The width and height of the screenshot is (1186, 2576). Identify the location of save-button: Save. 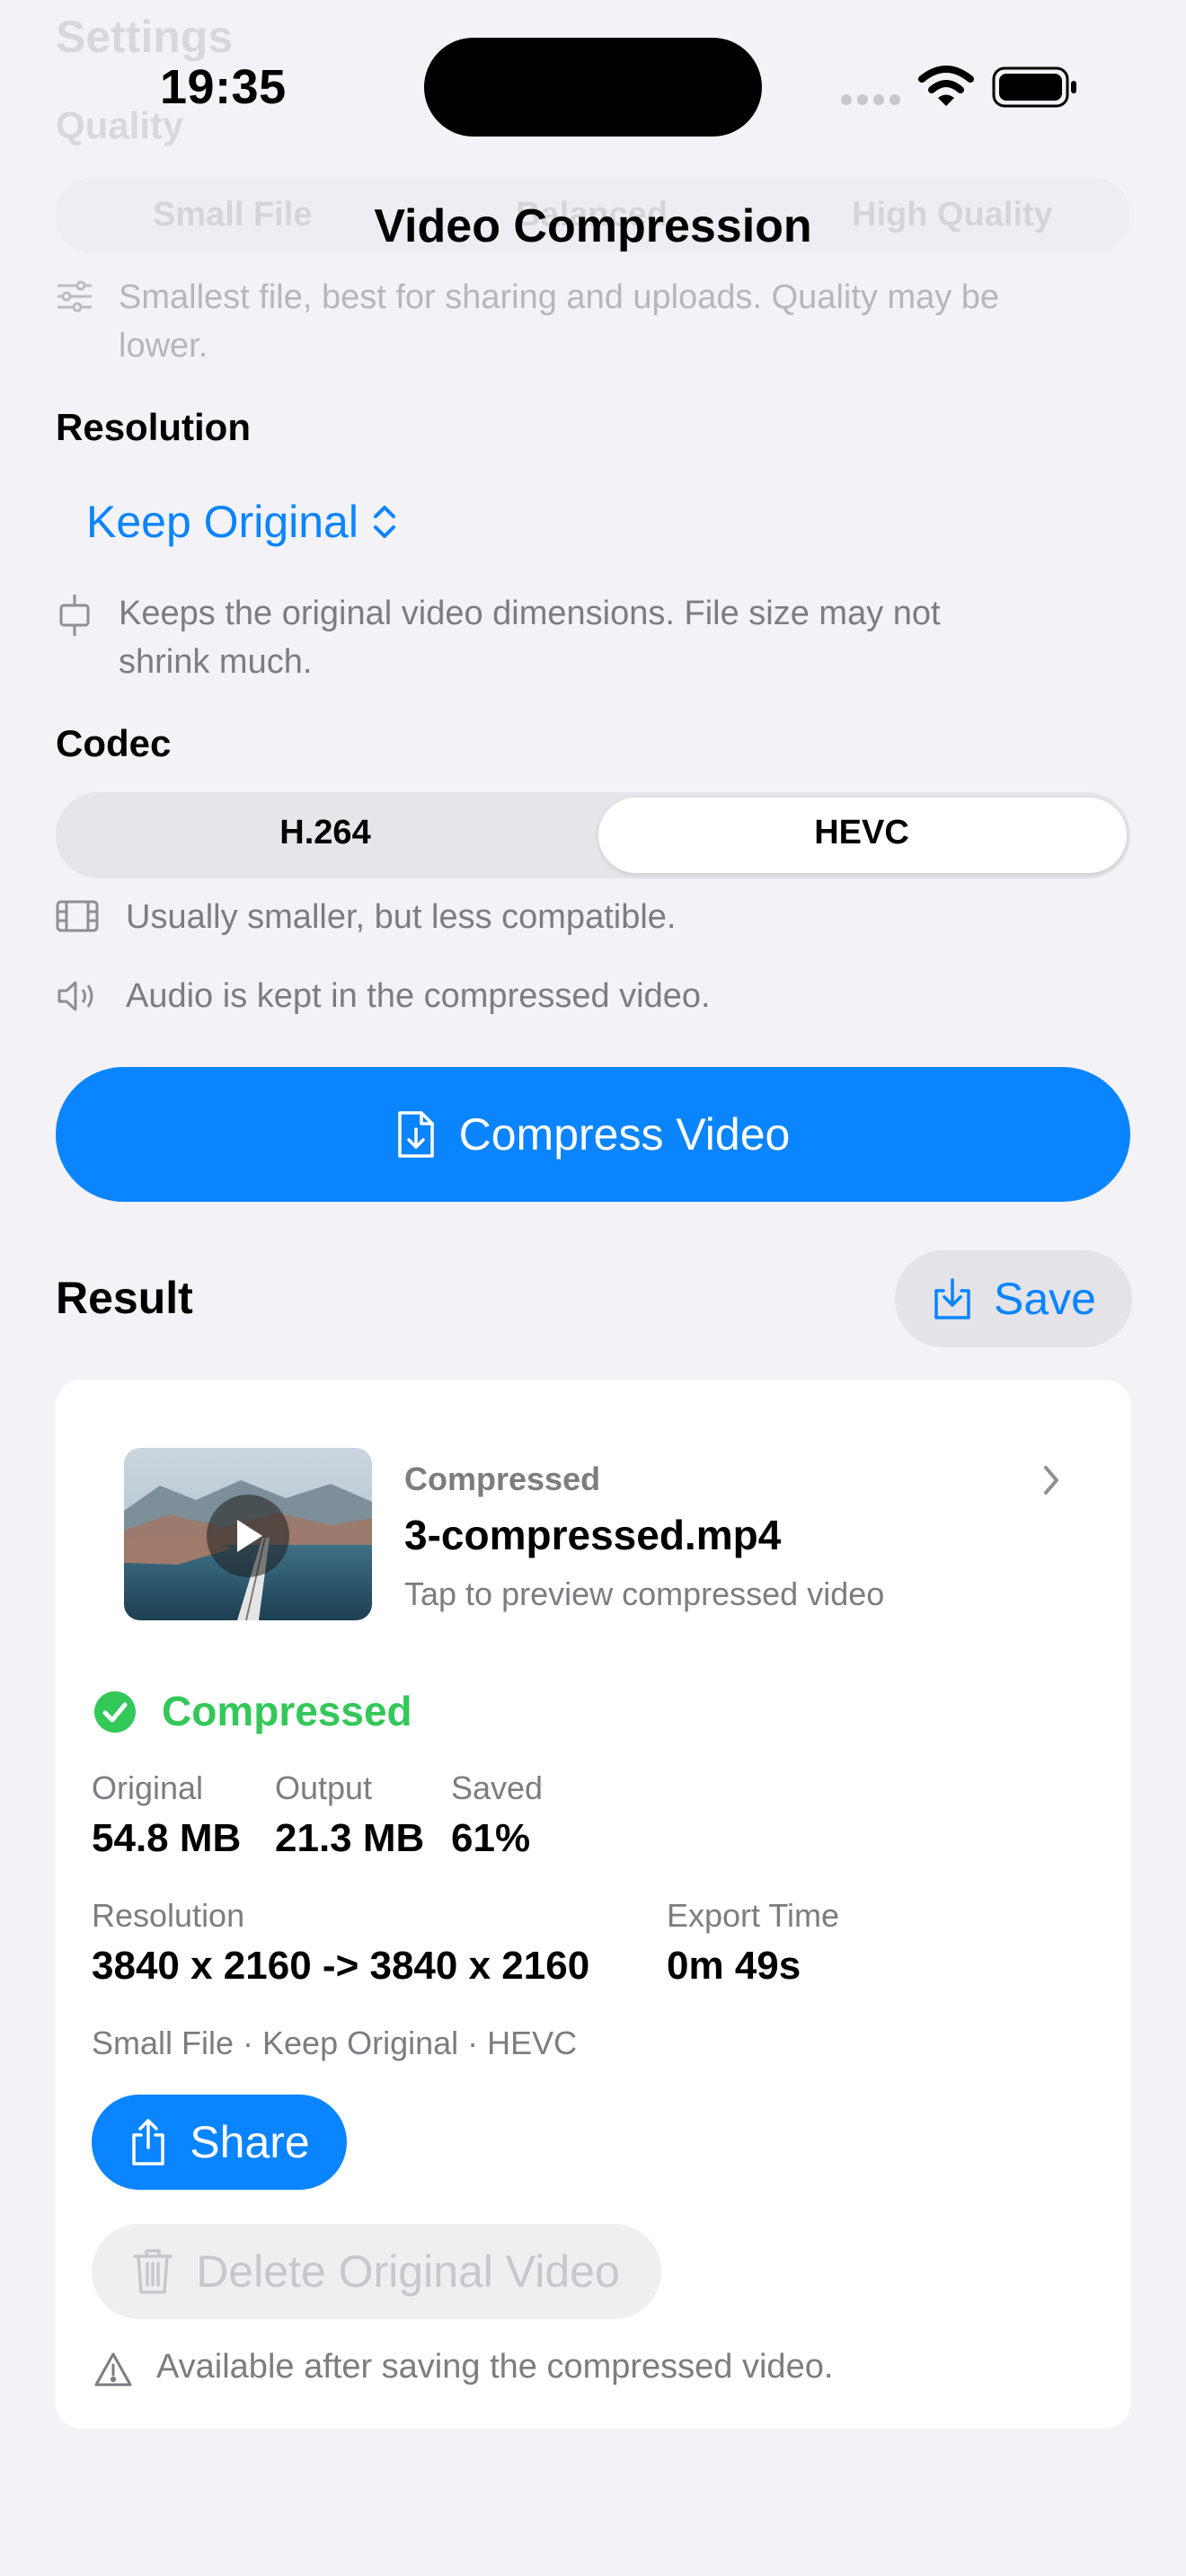
(1013, 1298).